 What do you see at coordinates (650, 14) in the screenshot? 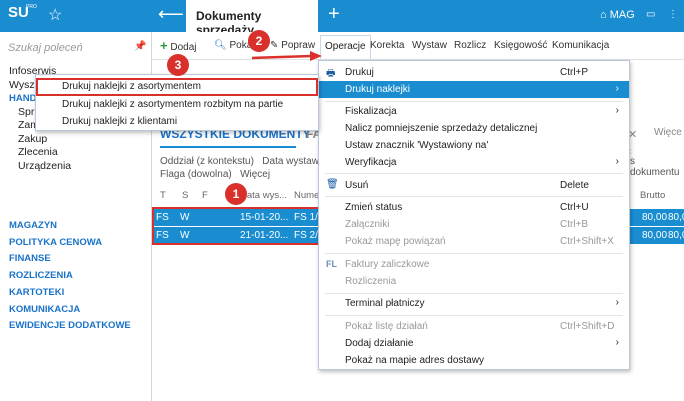
I see `minimize-icon: ▭` at bounding box center [650, 14].